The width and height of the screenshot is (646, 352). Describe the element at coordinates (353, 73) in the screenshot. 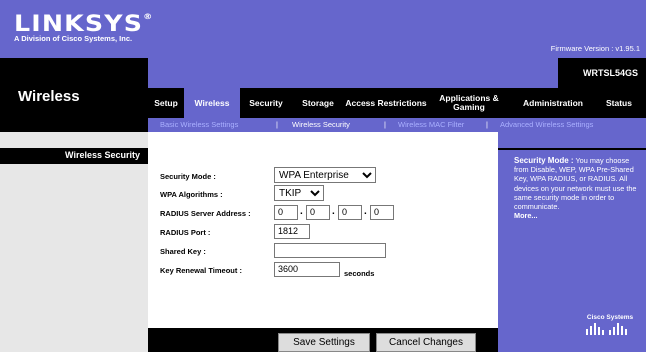

I see `model-strip` at that location.